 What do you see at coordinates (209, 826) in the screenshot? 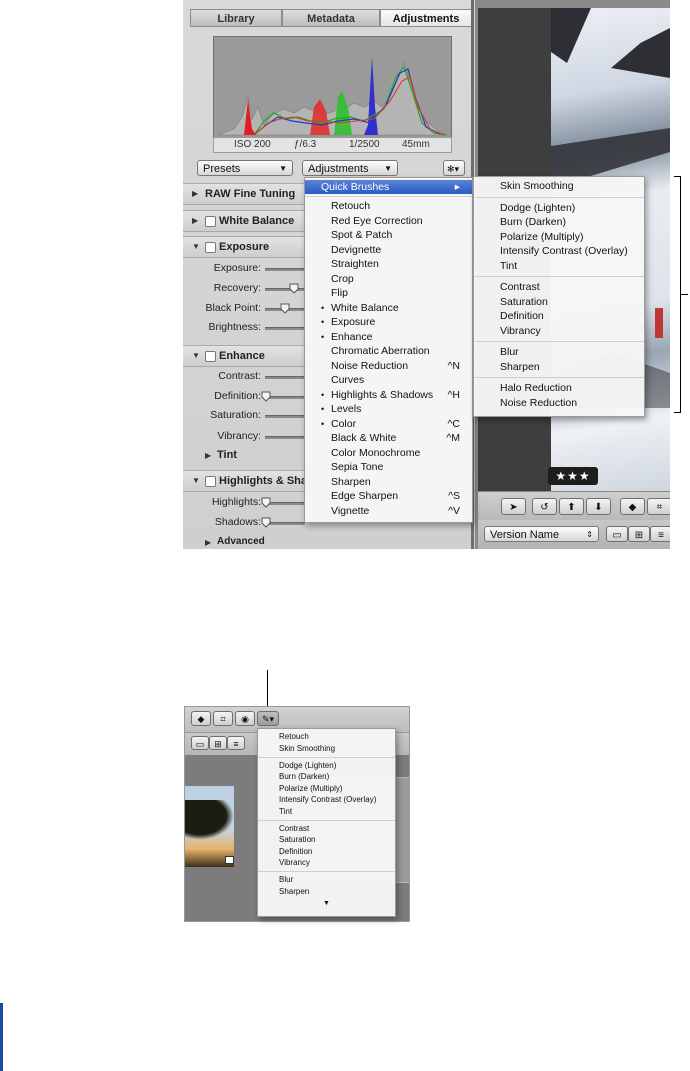
I see `photo-thumbnail` at bounding box center [209, 826].